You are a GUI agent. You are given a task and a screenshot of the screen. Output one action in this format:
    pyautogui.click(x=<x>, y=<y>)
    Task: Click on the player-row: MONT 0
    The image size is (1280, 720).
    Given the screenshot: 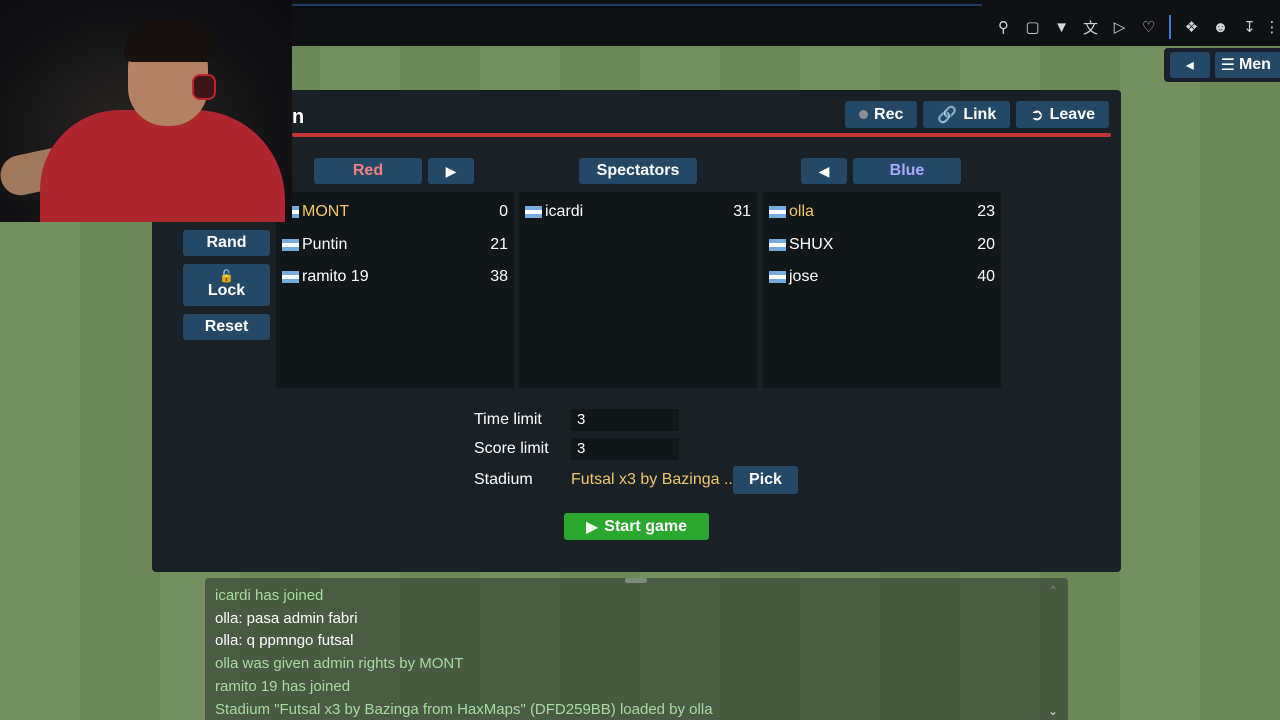 What is the action you would take?
    pyautogui.click(x=395, y=212)
    